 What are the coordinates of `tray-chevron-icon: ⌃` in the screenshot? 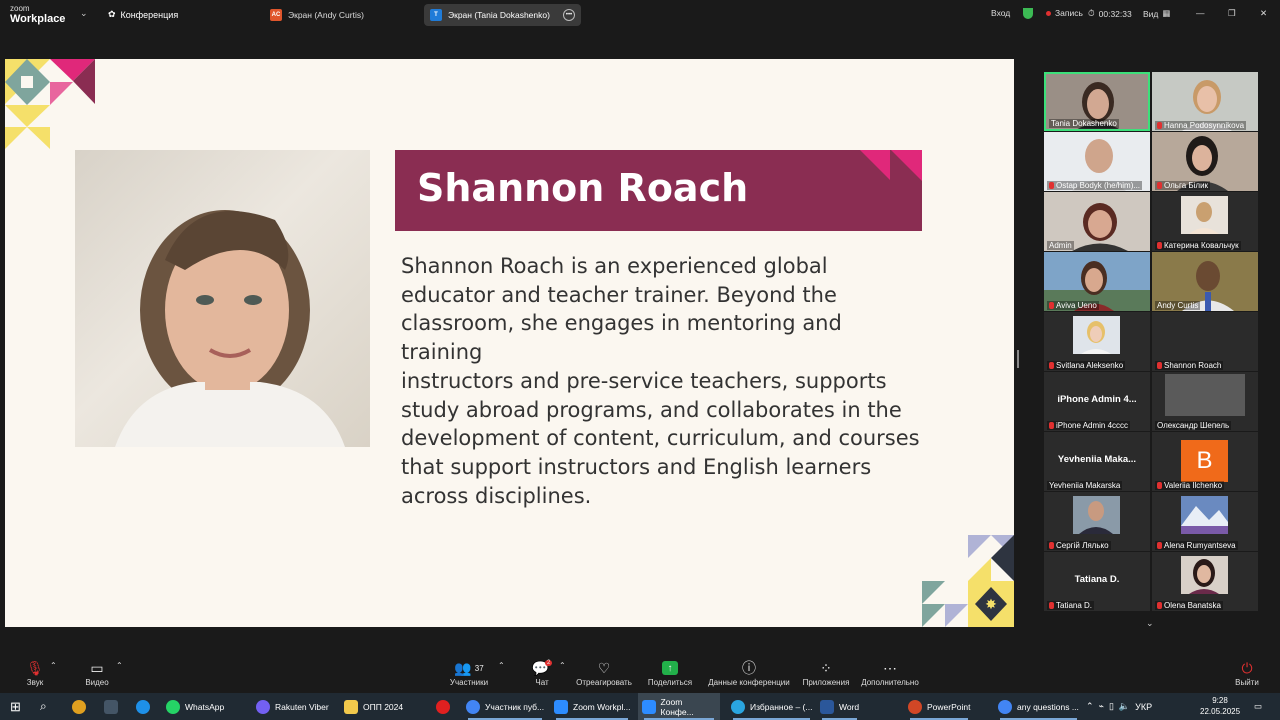 It's located at (1090, 706).